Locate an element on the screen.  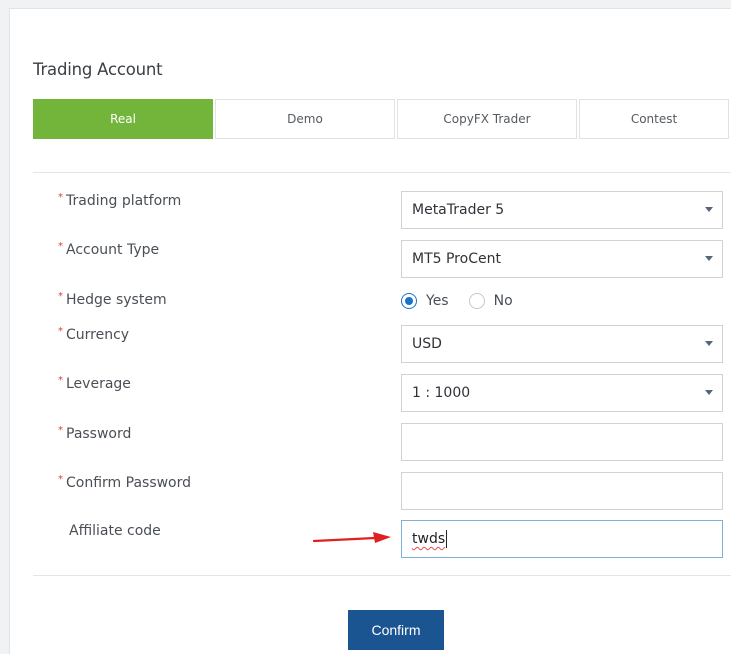
trading-platform-label: * Trading platform is located at coordinates (120, 200).